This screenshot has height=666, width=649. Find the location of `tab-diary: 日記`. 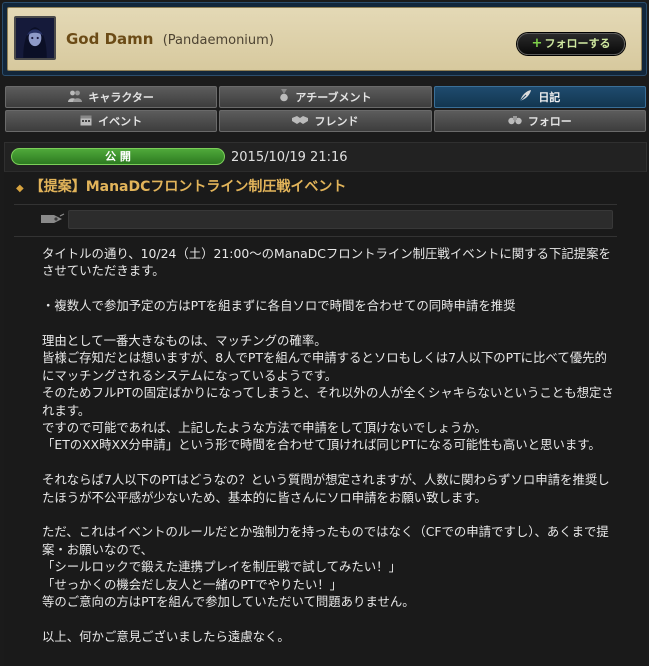

tab-diary: 日記 is located at coordinates (539, 97).